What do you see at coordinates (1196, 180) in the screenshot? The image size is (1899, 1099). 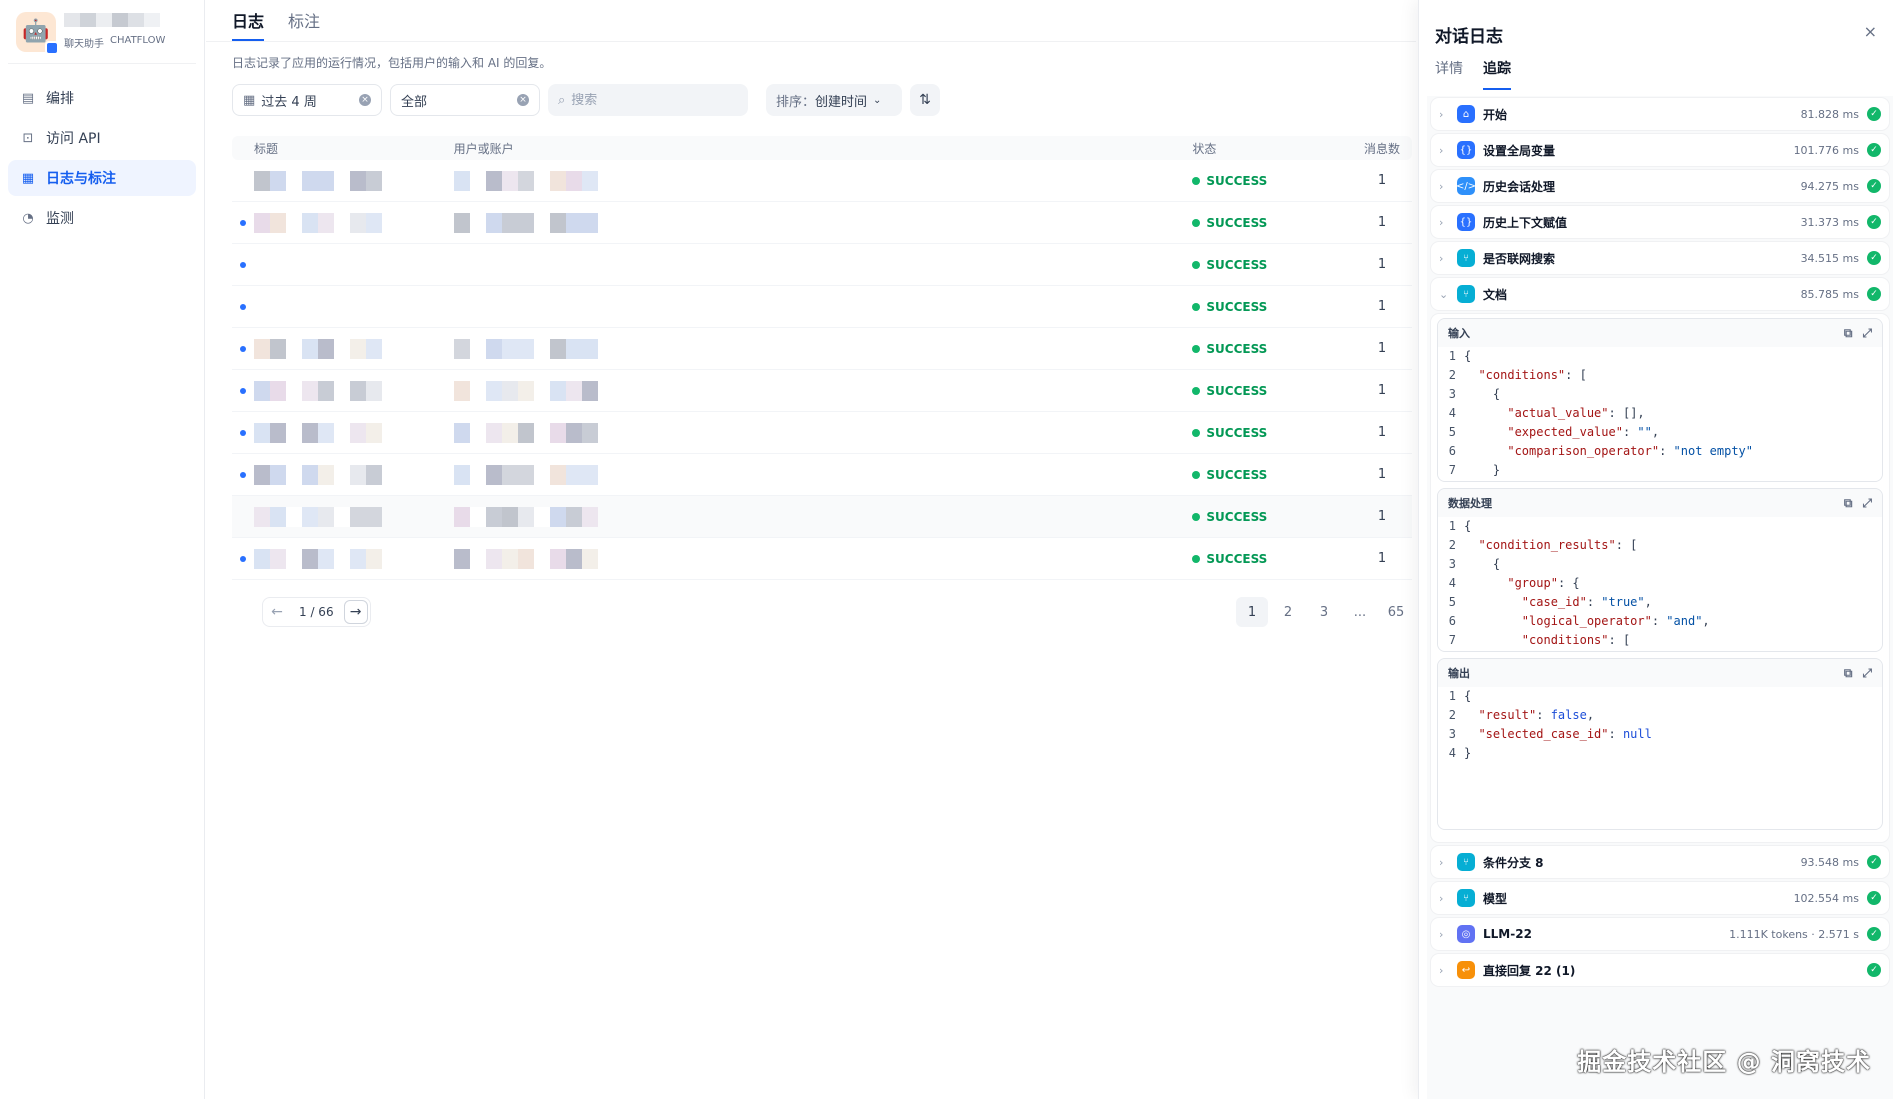 I see `status-dot-icon` at bounding box center [1196, 180].